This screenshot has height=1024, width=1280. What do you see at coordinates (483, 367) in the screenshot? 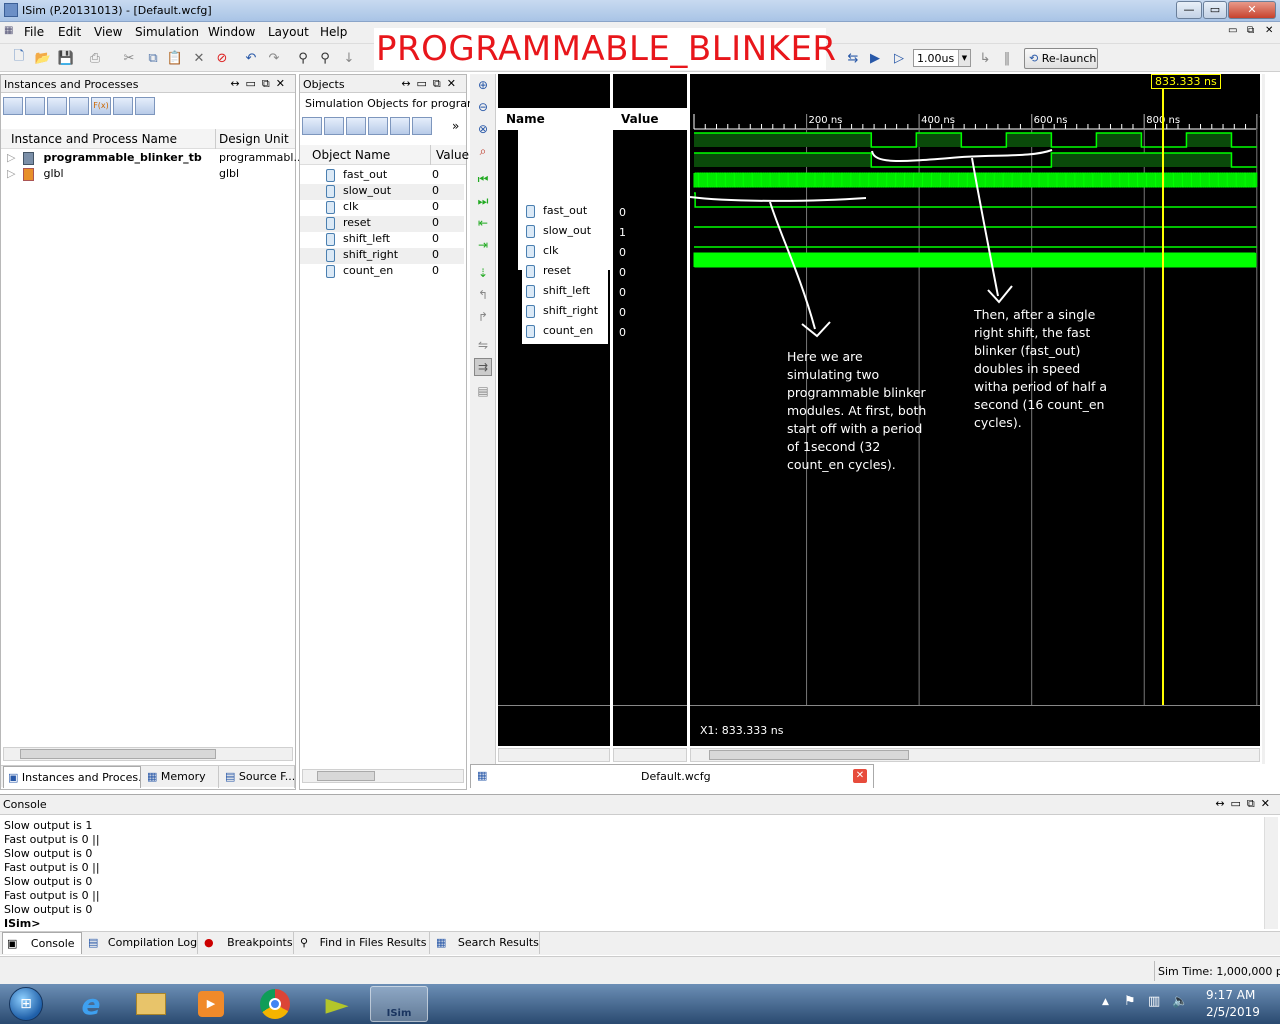
I see `snap-transition-icon: ⇉` at bounding box center [483, 367].